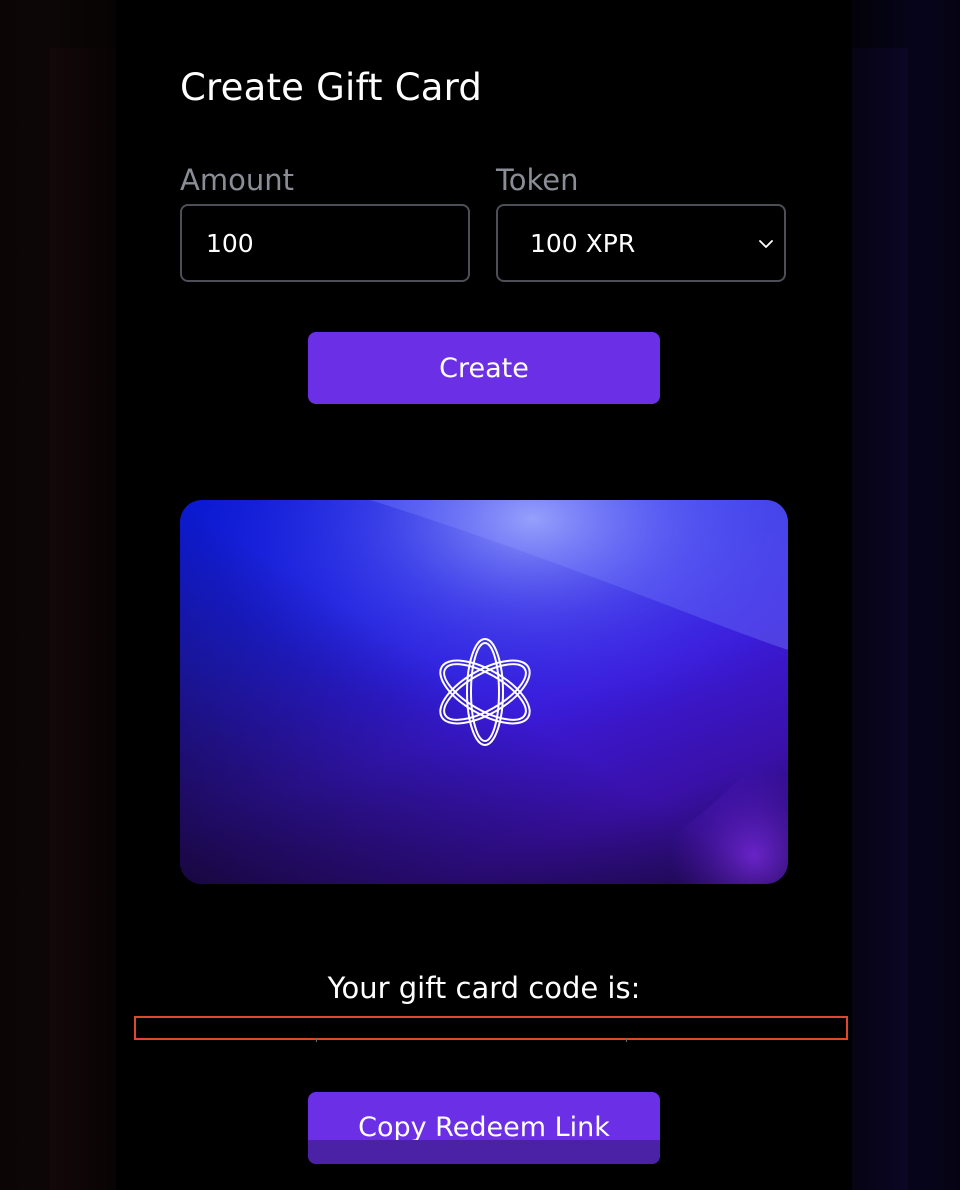  I want to click on create-button: Create, so click(484, 368).